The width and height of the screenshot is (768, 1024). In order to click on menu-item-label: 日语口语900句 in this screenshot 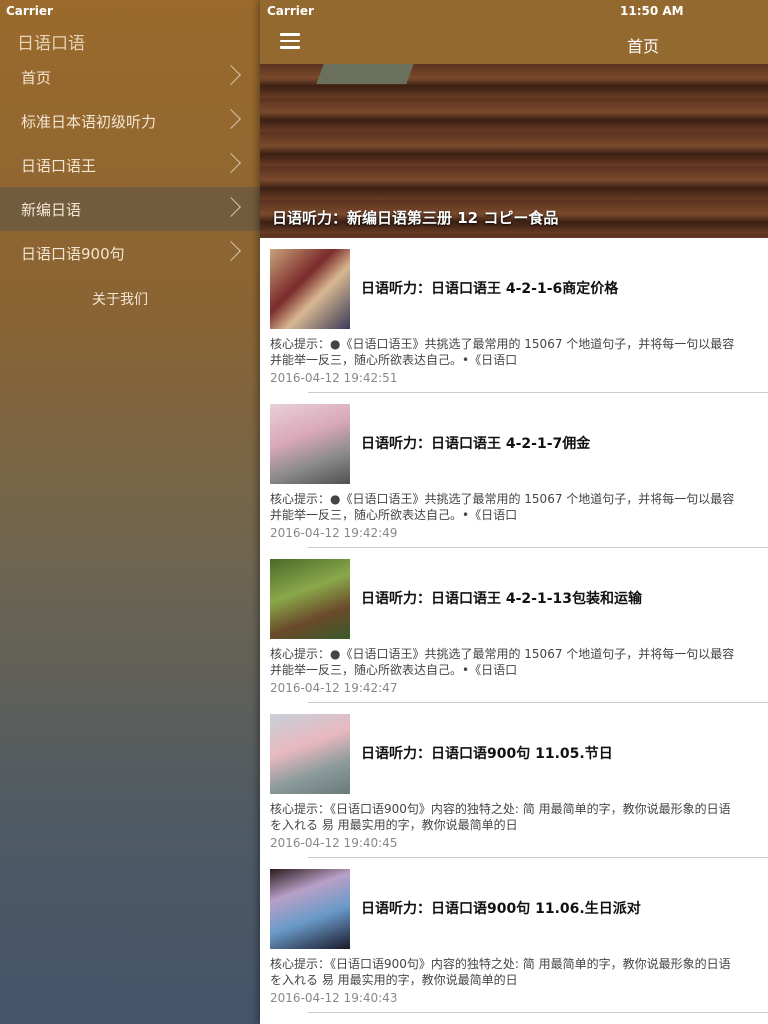, I will do `click(73, 253)`.